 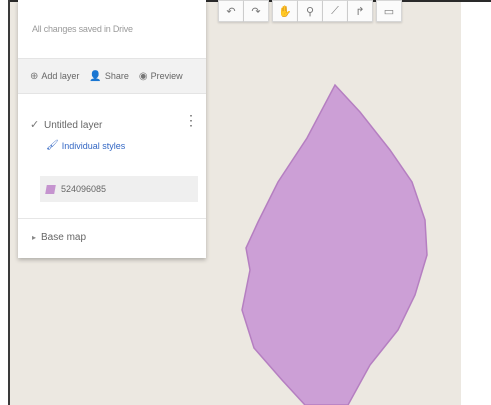 I want to click on layer-visibility-checkbox: ✓, so click(x=34, y=124).